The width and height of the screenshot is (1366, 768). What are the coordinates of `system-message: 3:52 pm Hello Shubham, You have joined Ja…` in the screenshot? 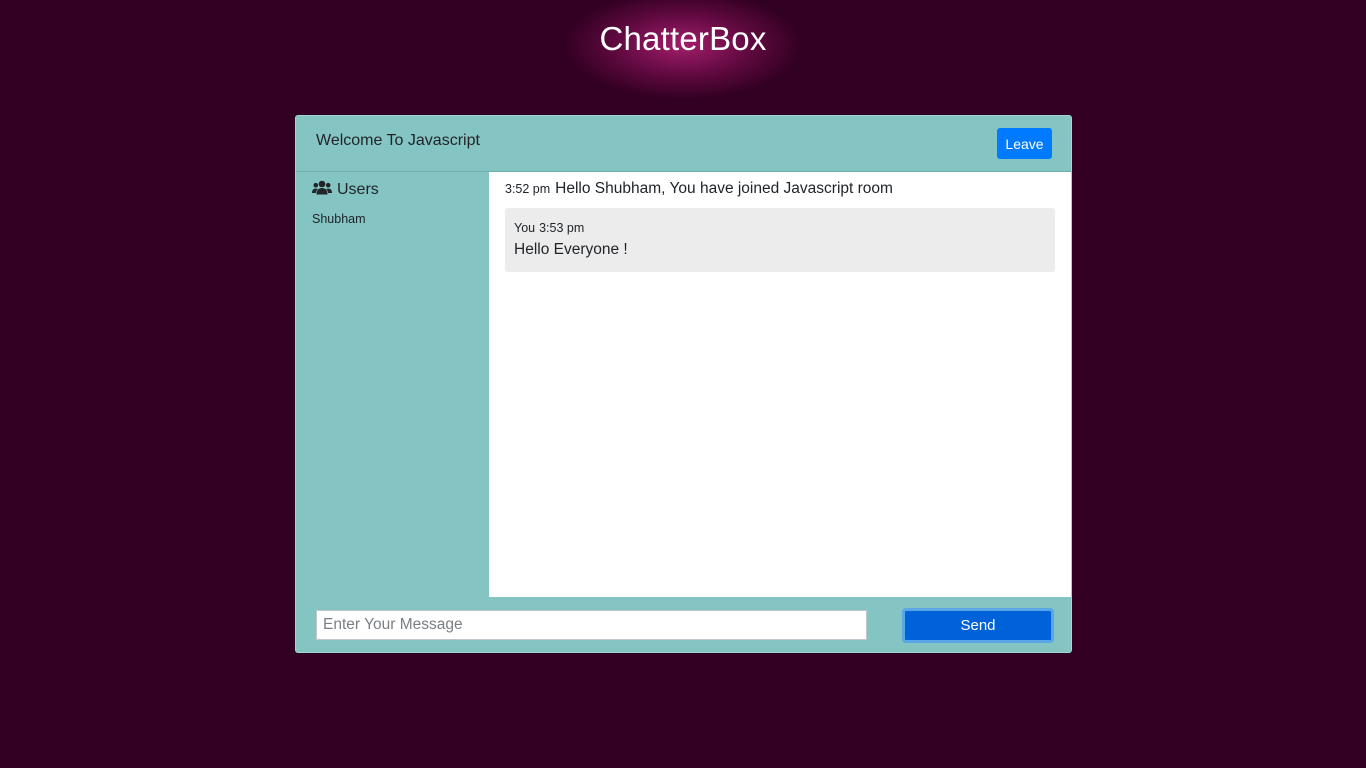 It's located at (699, 189).